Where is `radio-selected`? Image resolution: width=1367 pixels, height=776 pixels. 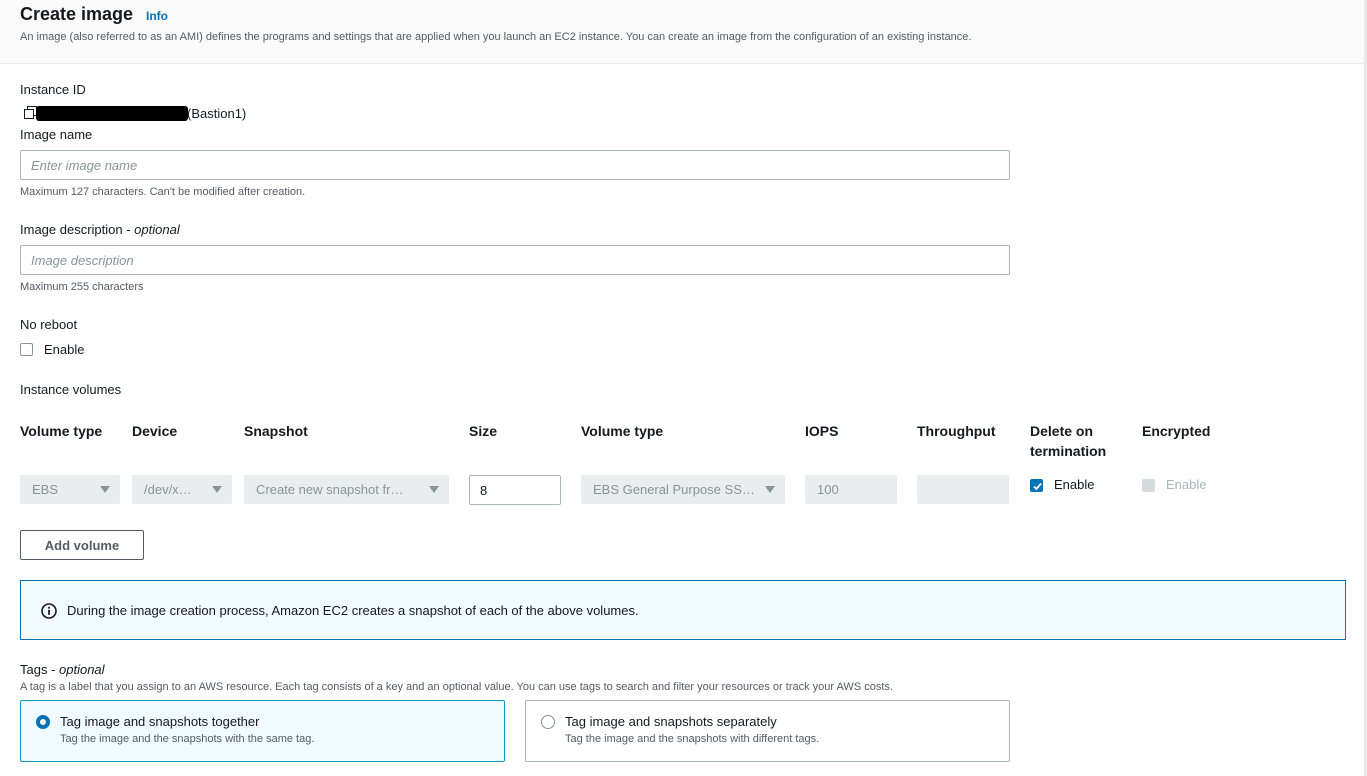 radio-selected is located at coordinates (43, 722).